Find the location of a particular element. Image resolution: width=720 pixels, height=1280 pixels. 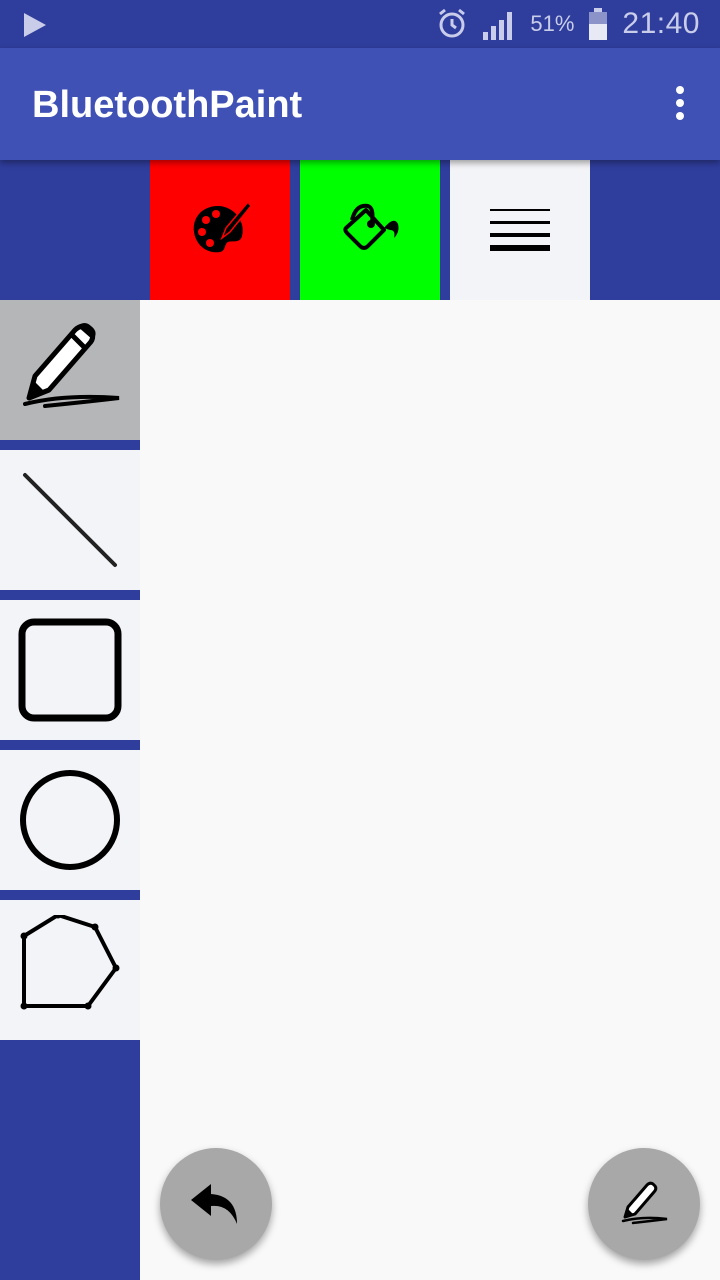

play-store-icon is located at coordinates (35, 25).